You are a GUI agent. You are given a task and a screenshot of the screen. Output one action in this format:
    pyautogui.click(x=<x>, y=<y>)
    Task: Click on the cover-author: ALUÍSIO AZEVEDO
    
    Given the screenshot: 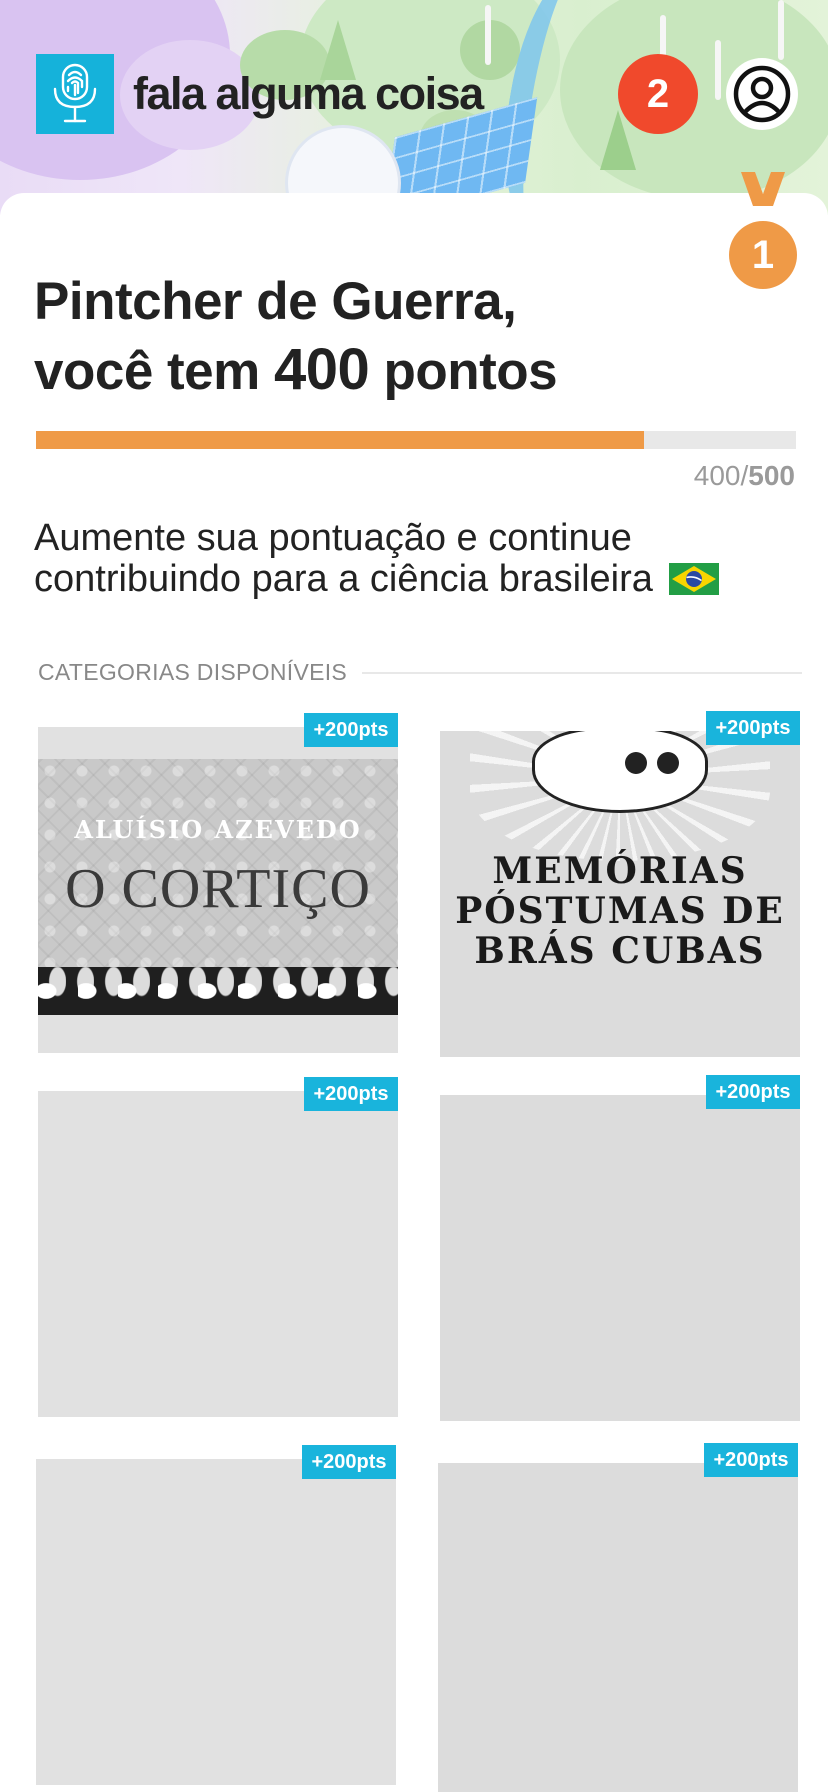 What is the action you would take?
    pyautogui.click(x=218, y=829)
    